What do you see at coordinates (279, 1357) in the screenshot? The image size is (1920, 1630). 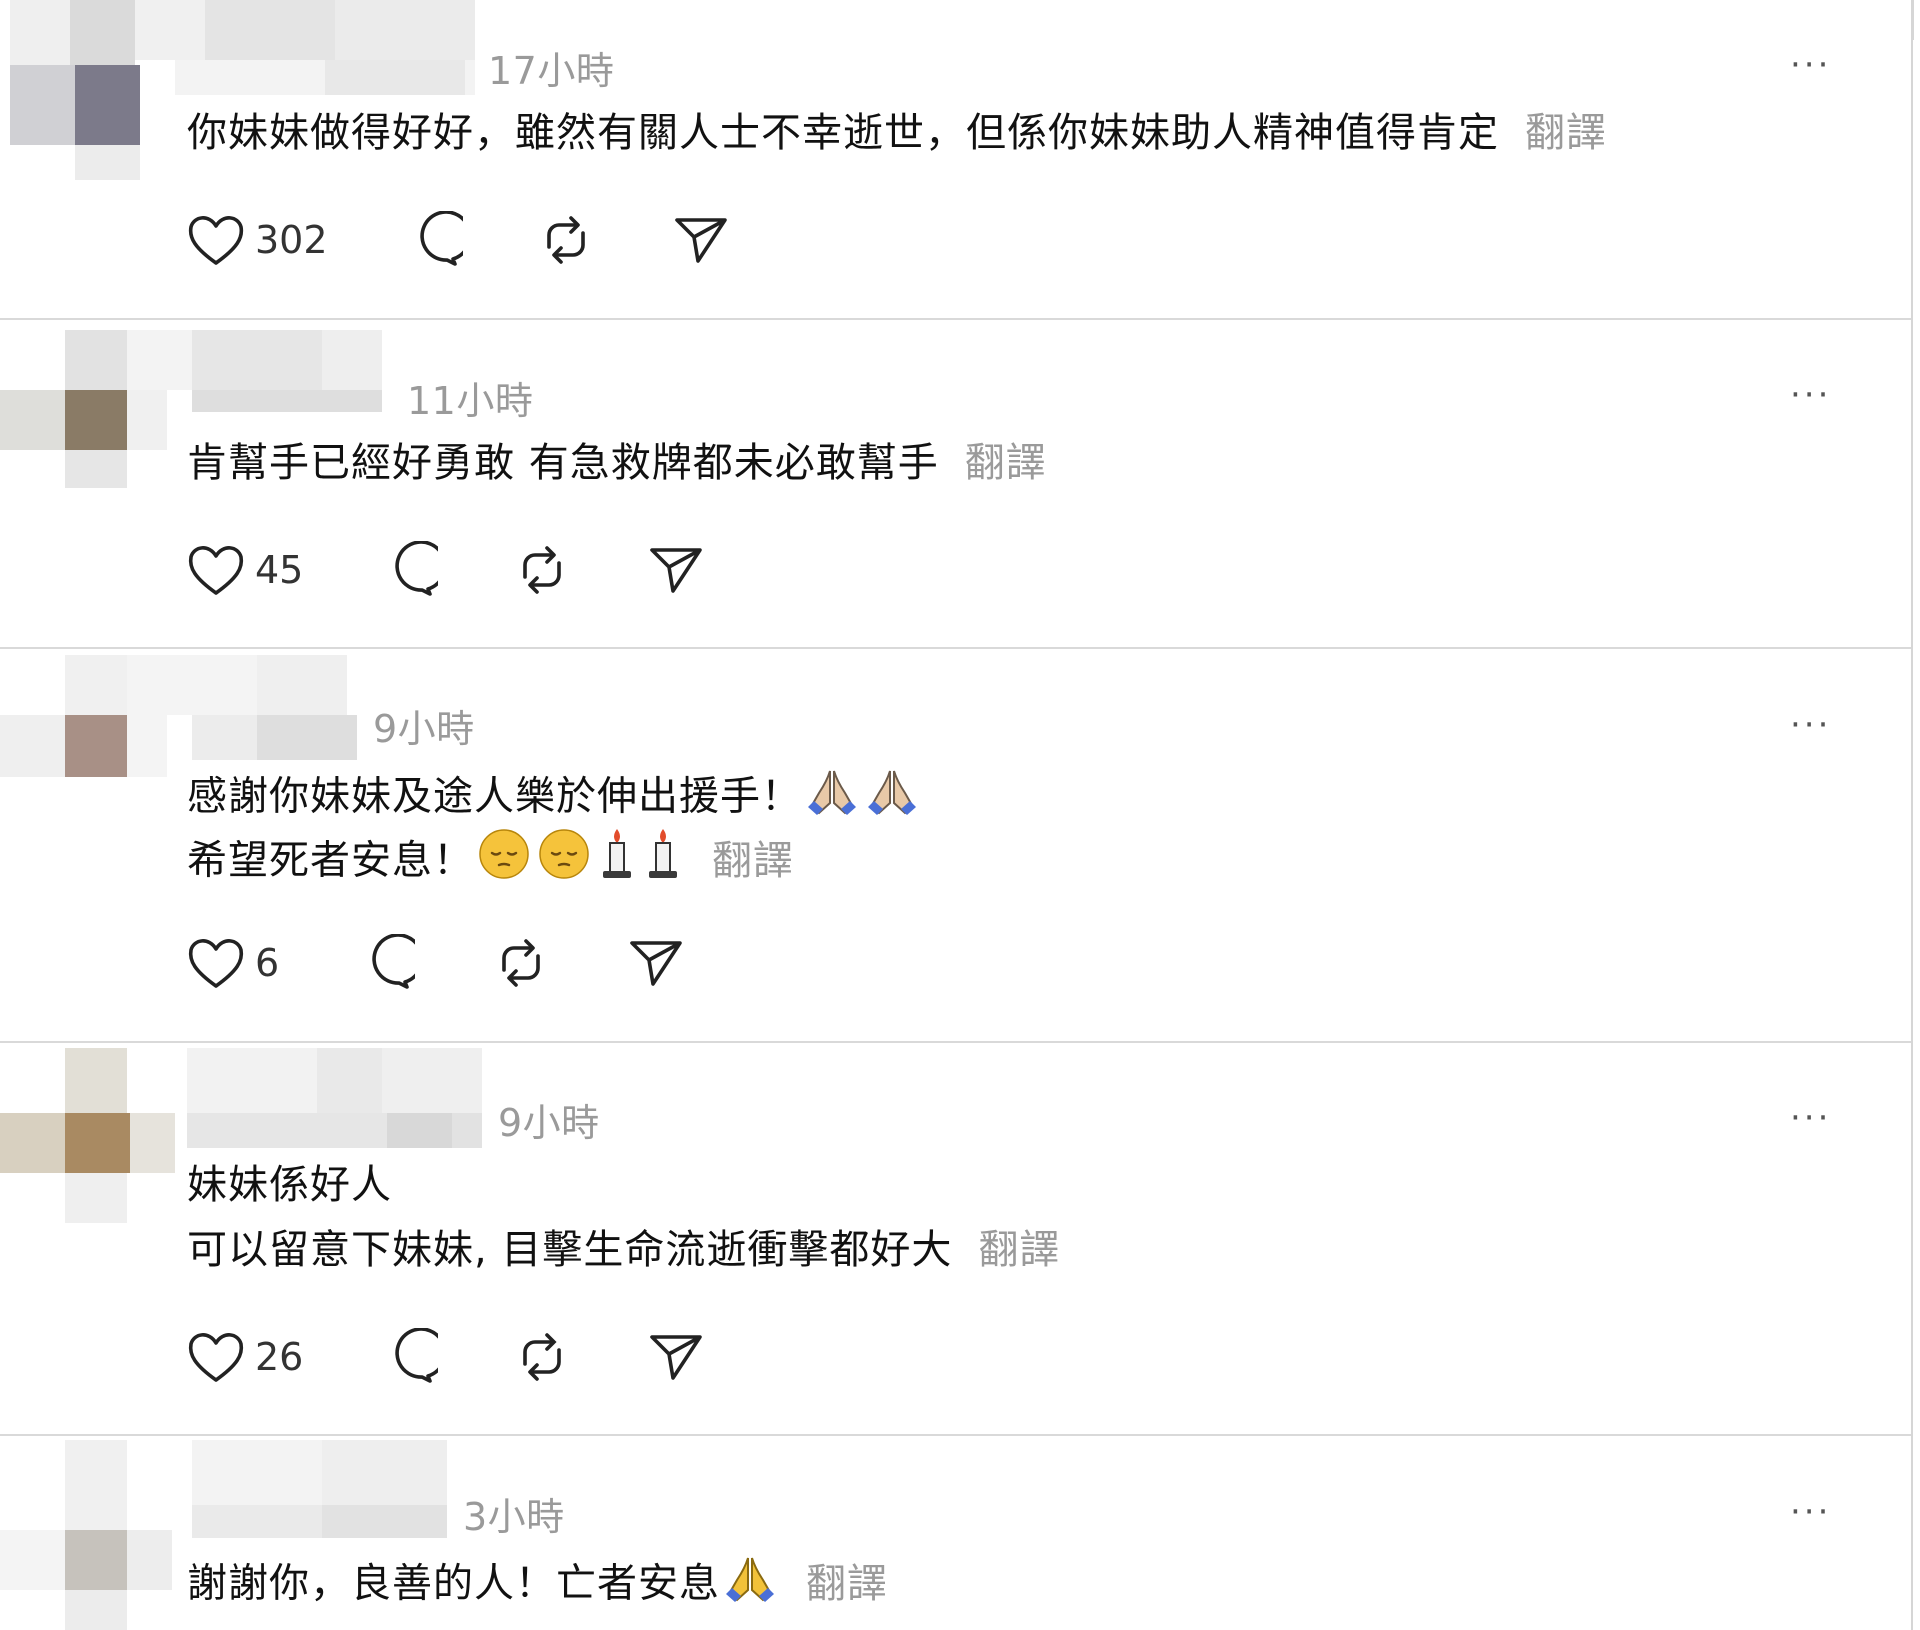 I see `like-count: 26` at bounding box center [279, 1357].